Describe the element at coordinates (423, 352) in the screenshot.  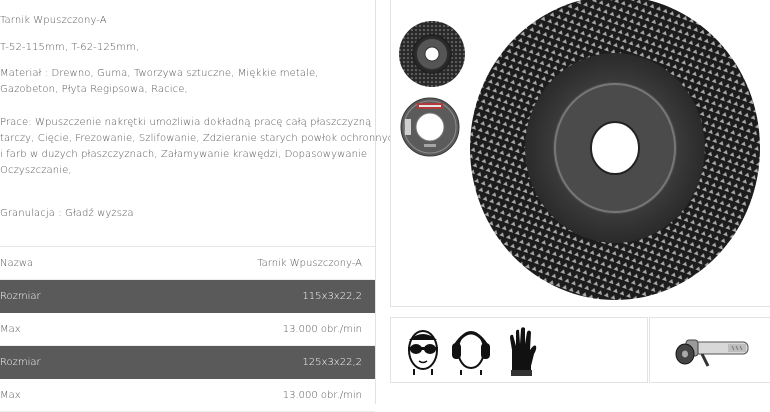
I see `safety-goggles-icon` at that location.